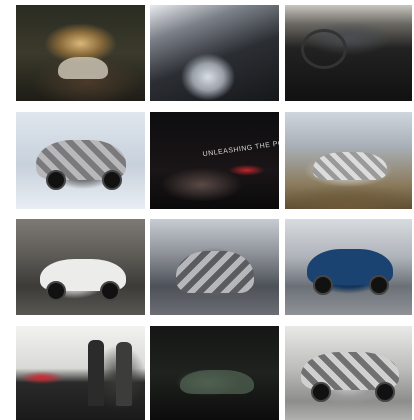 The image size is (414, 420). I want to click on car-interior-seats-photo, so click(214, 53).